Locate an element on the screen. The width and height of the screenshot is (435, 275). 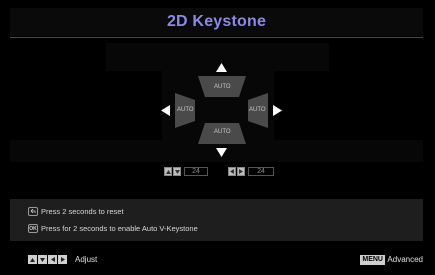
vertical-keystone-control: 24 is located at coordinates (186, 171).